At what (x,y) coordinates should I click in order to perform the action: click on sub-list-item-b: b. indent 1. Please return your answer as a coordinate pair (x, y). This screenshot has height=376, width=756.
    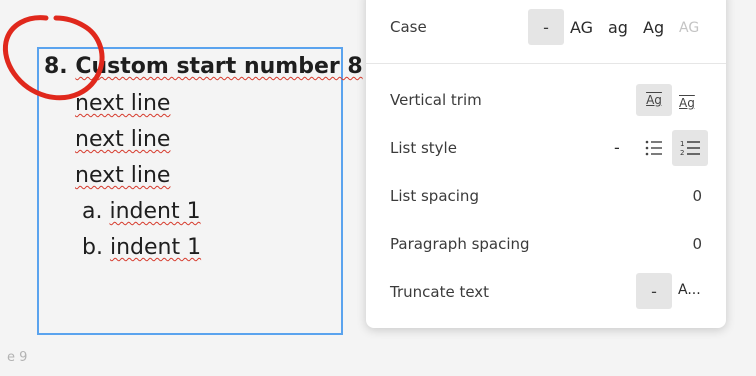
    Looking at the image, I should click on (141, 248).